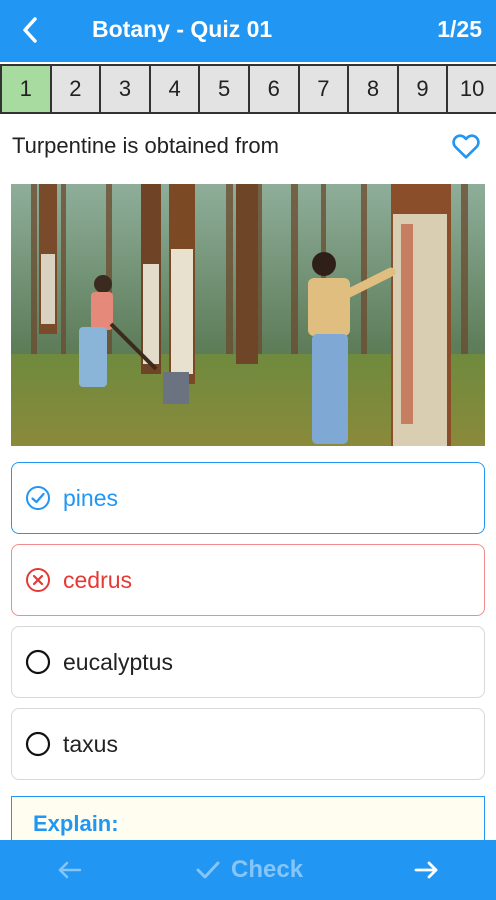 The image size is (496, 900). What do you see at coordinates (248, 662) in the screenshot?
I see `answer-option-eucalyptus: eucalyptus` at bounding box center [248, 662].